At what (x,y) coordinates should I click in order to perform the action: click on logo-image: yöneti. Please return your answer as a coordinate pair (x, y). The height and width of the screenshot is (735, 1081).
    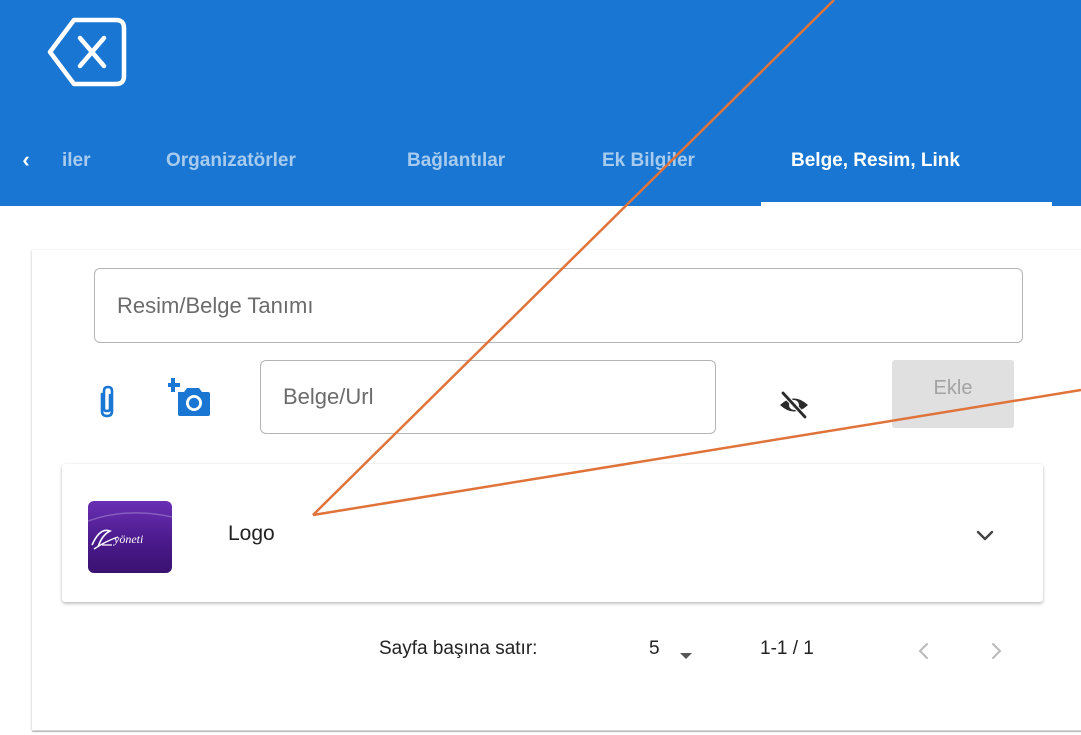
    Looking at the image, I should click on (130, 531).